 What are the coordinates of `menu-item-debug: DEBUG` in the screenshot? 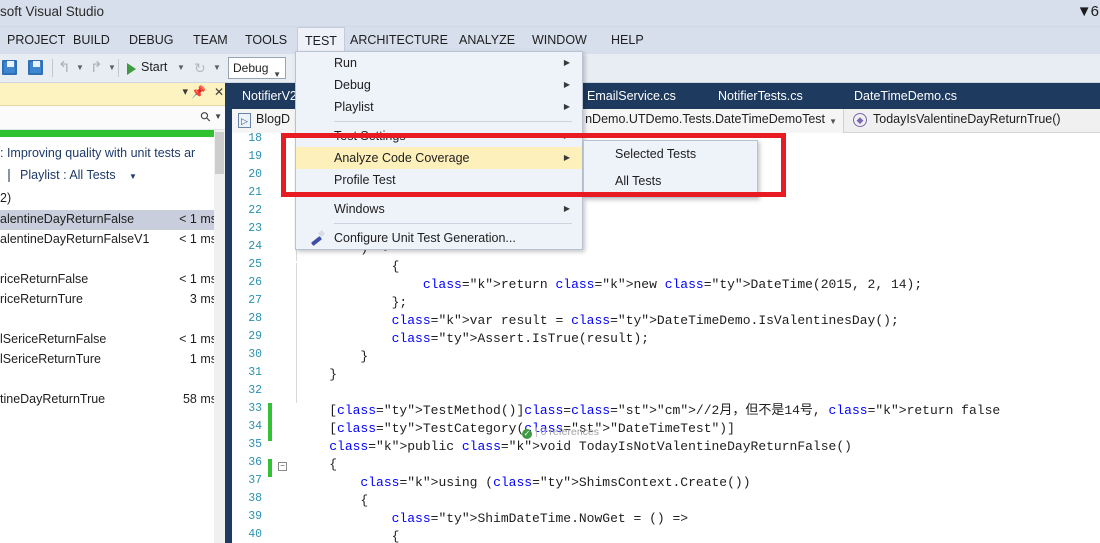 It's located at (151, 40).